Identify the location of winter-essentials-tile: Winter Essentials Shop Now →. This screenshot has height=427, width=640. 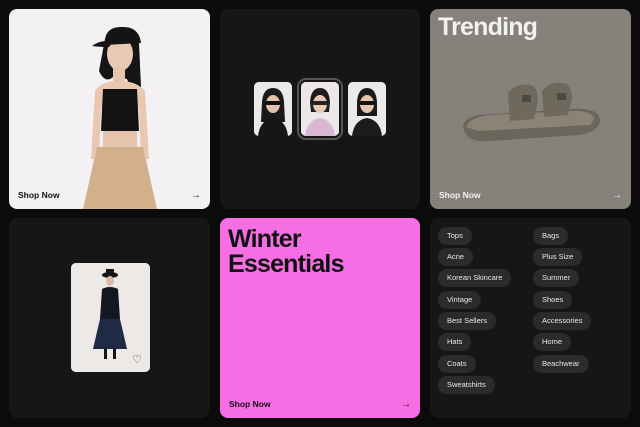
(320, 318).